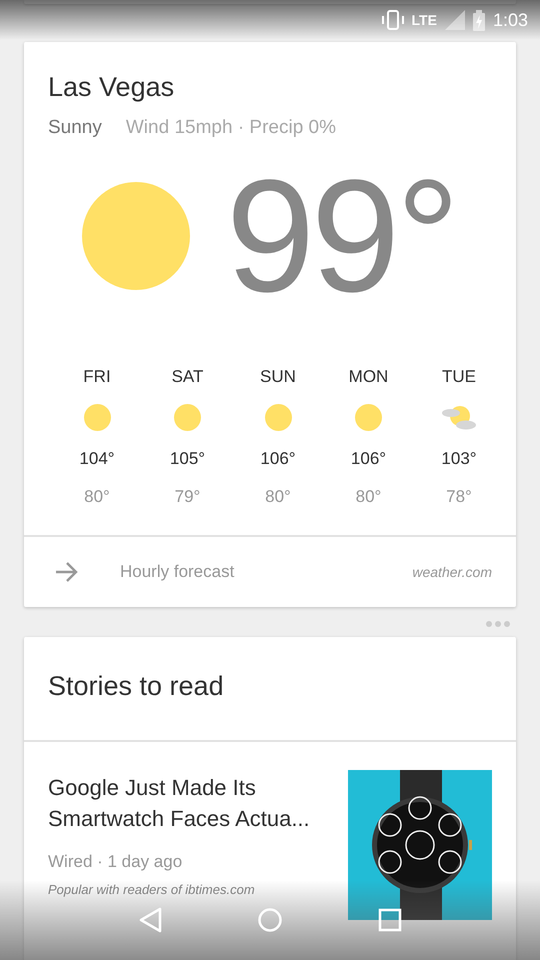  What do you see at coordinates (75, 128) in the screenshot?
I see `condition-text: Sunny` at bounding box center [75, 128].